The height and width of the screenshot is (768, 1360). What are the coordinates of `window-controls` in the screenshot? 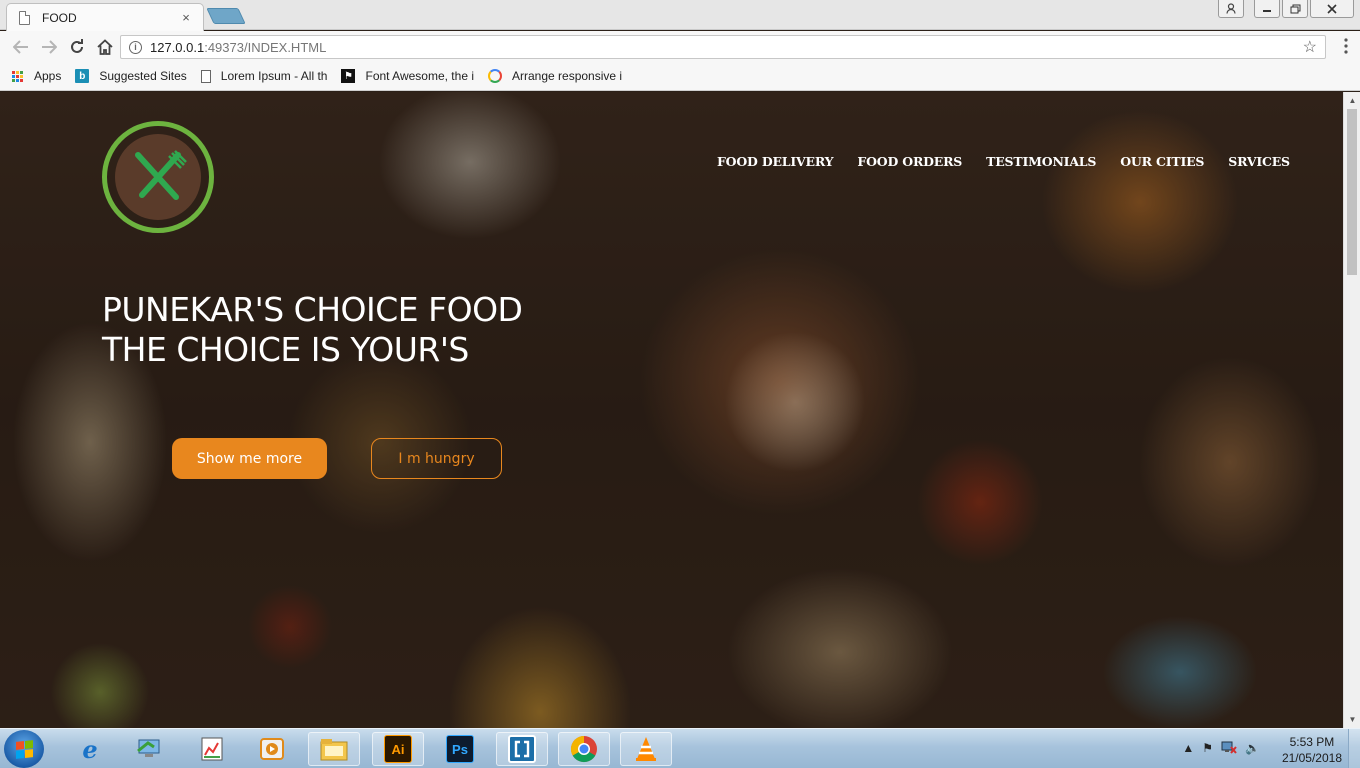 It's located at (1286, 9).